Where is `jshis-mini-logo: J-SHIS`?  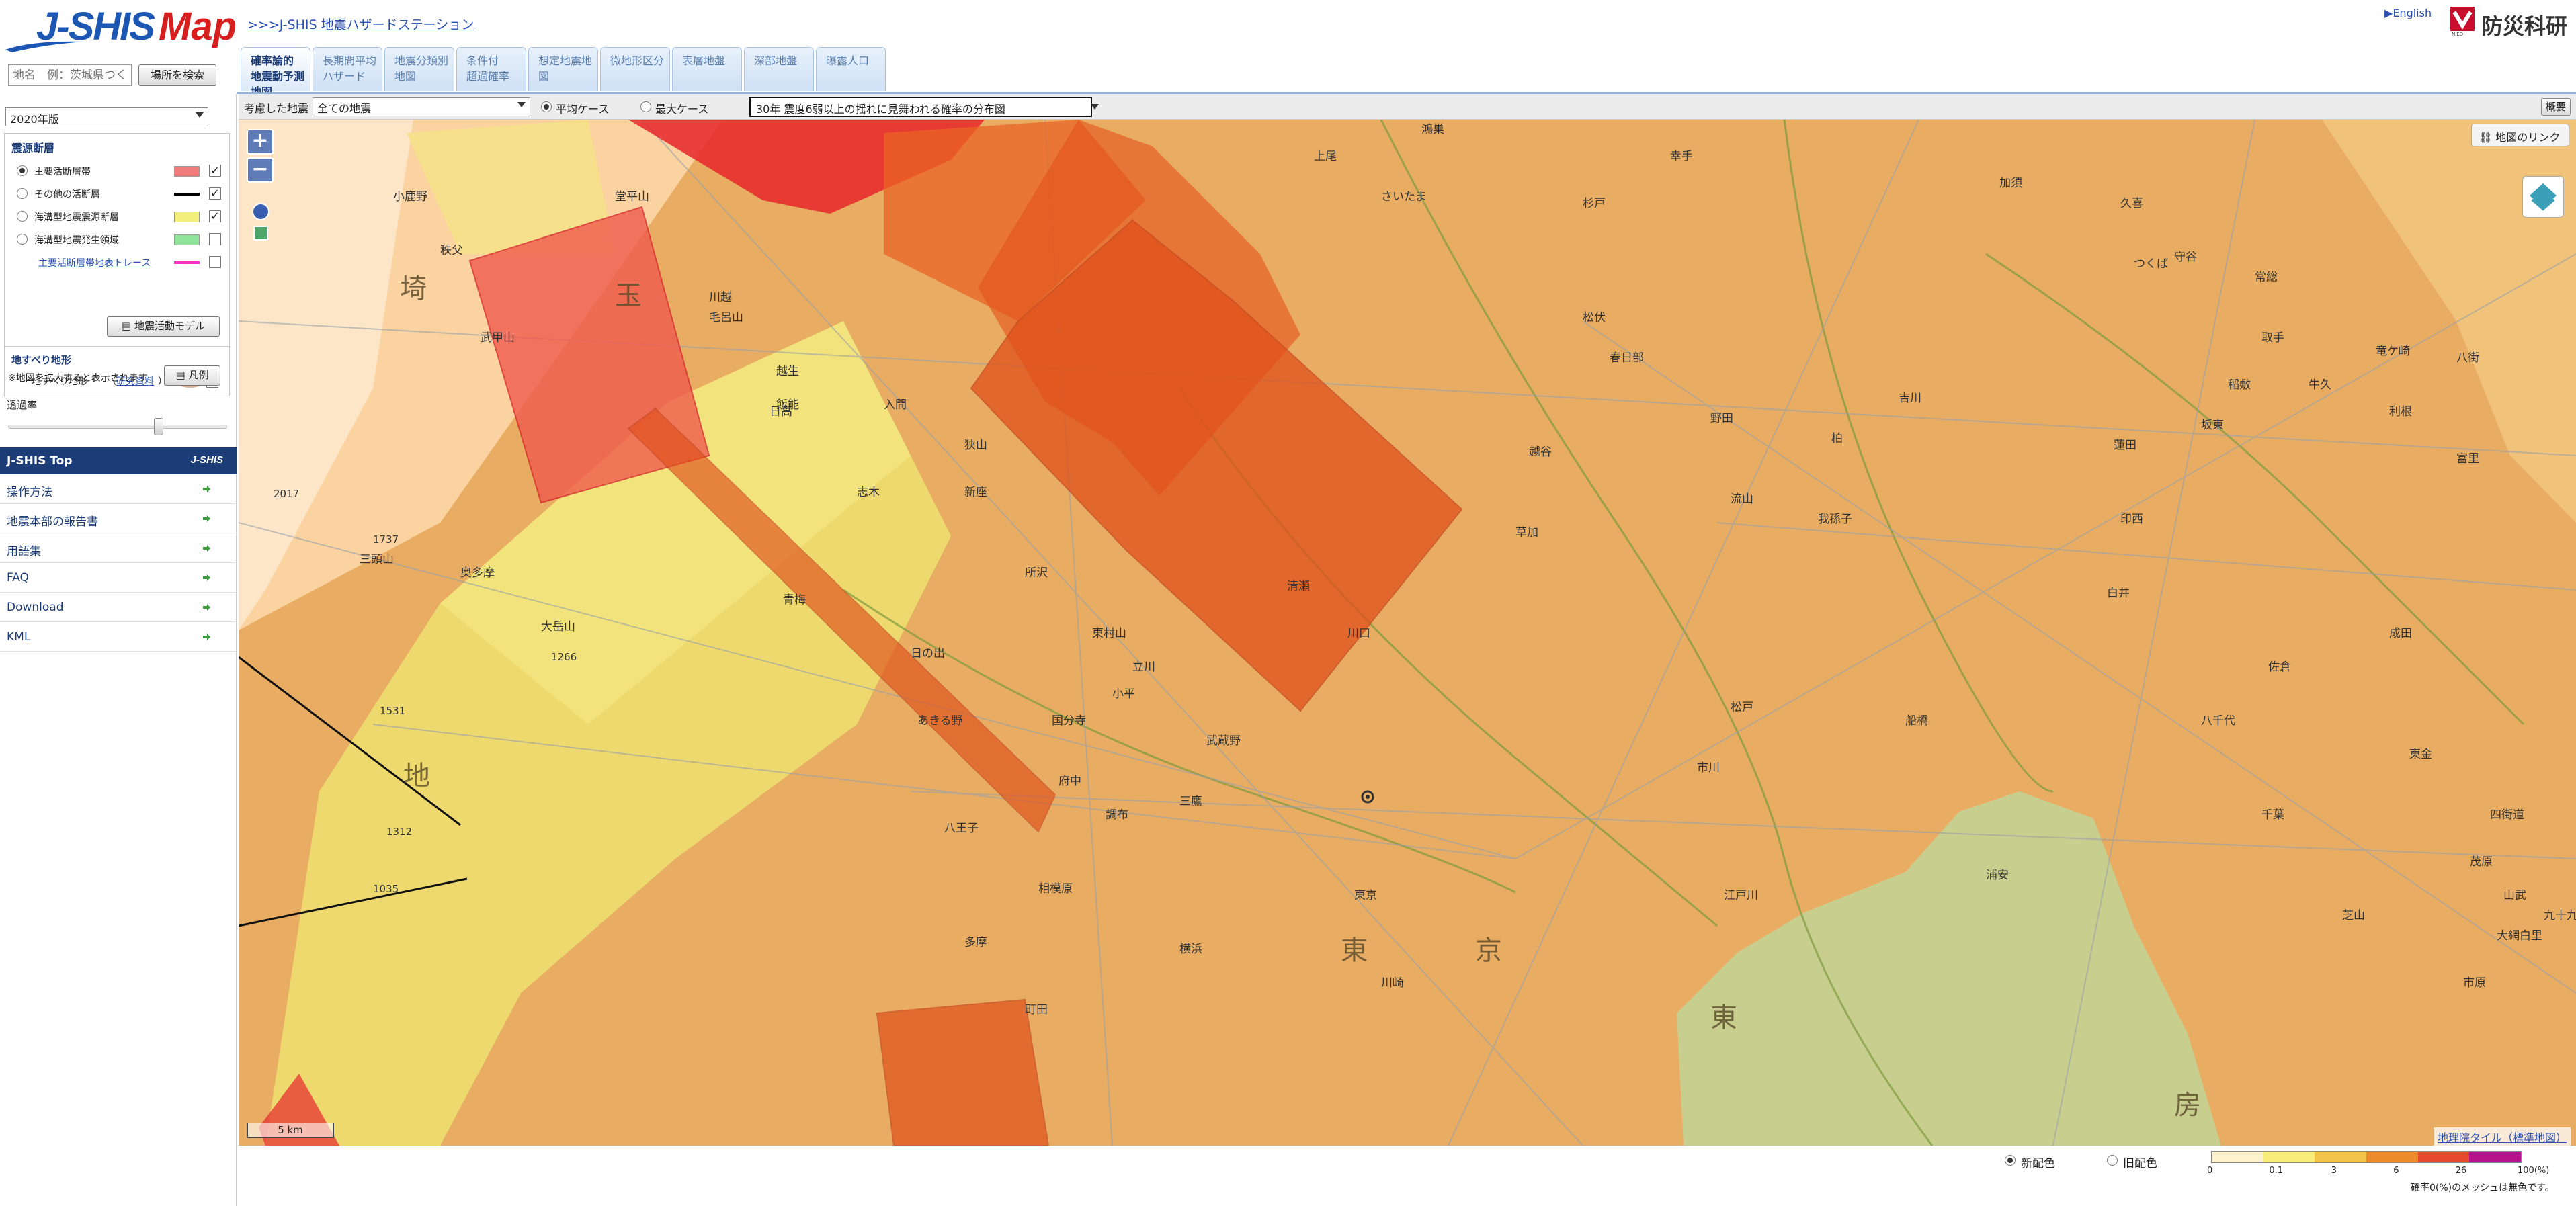
jshis-mini-logo: J-SHIS is located at coordinates (206, 460).